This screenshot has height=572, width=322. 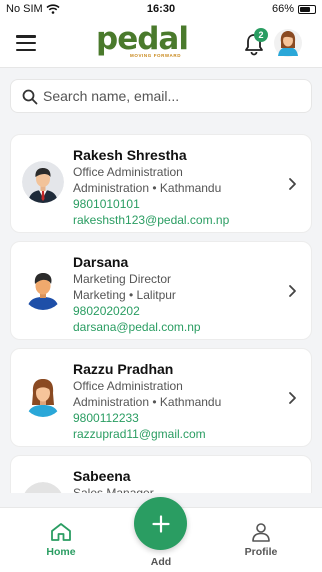 I want to click on battery-info: 66%, so click(x=294, y=9).